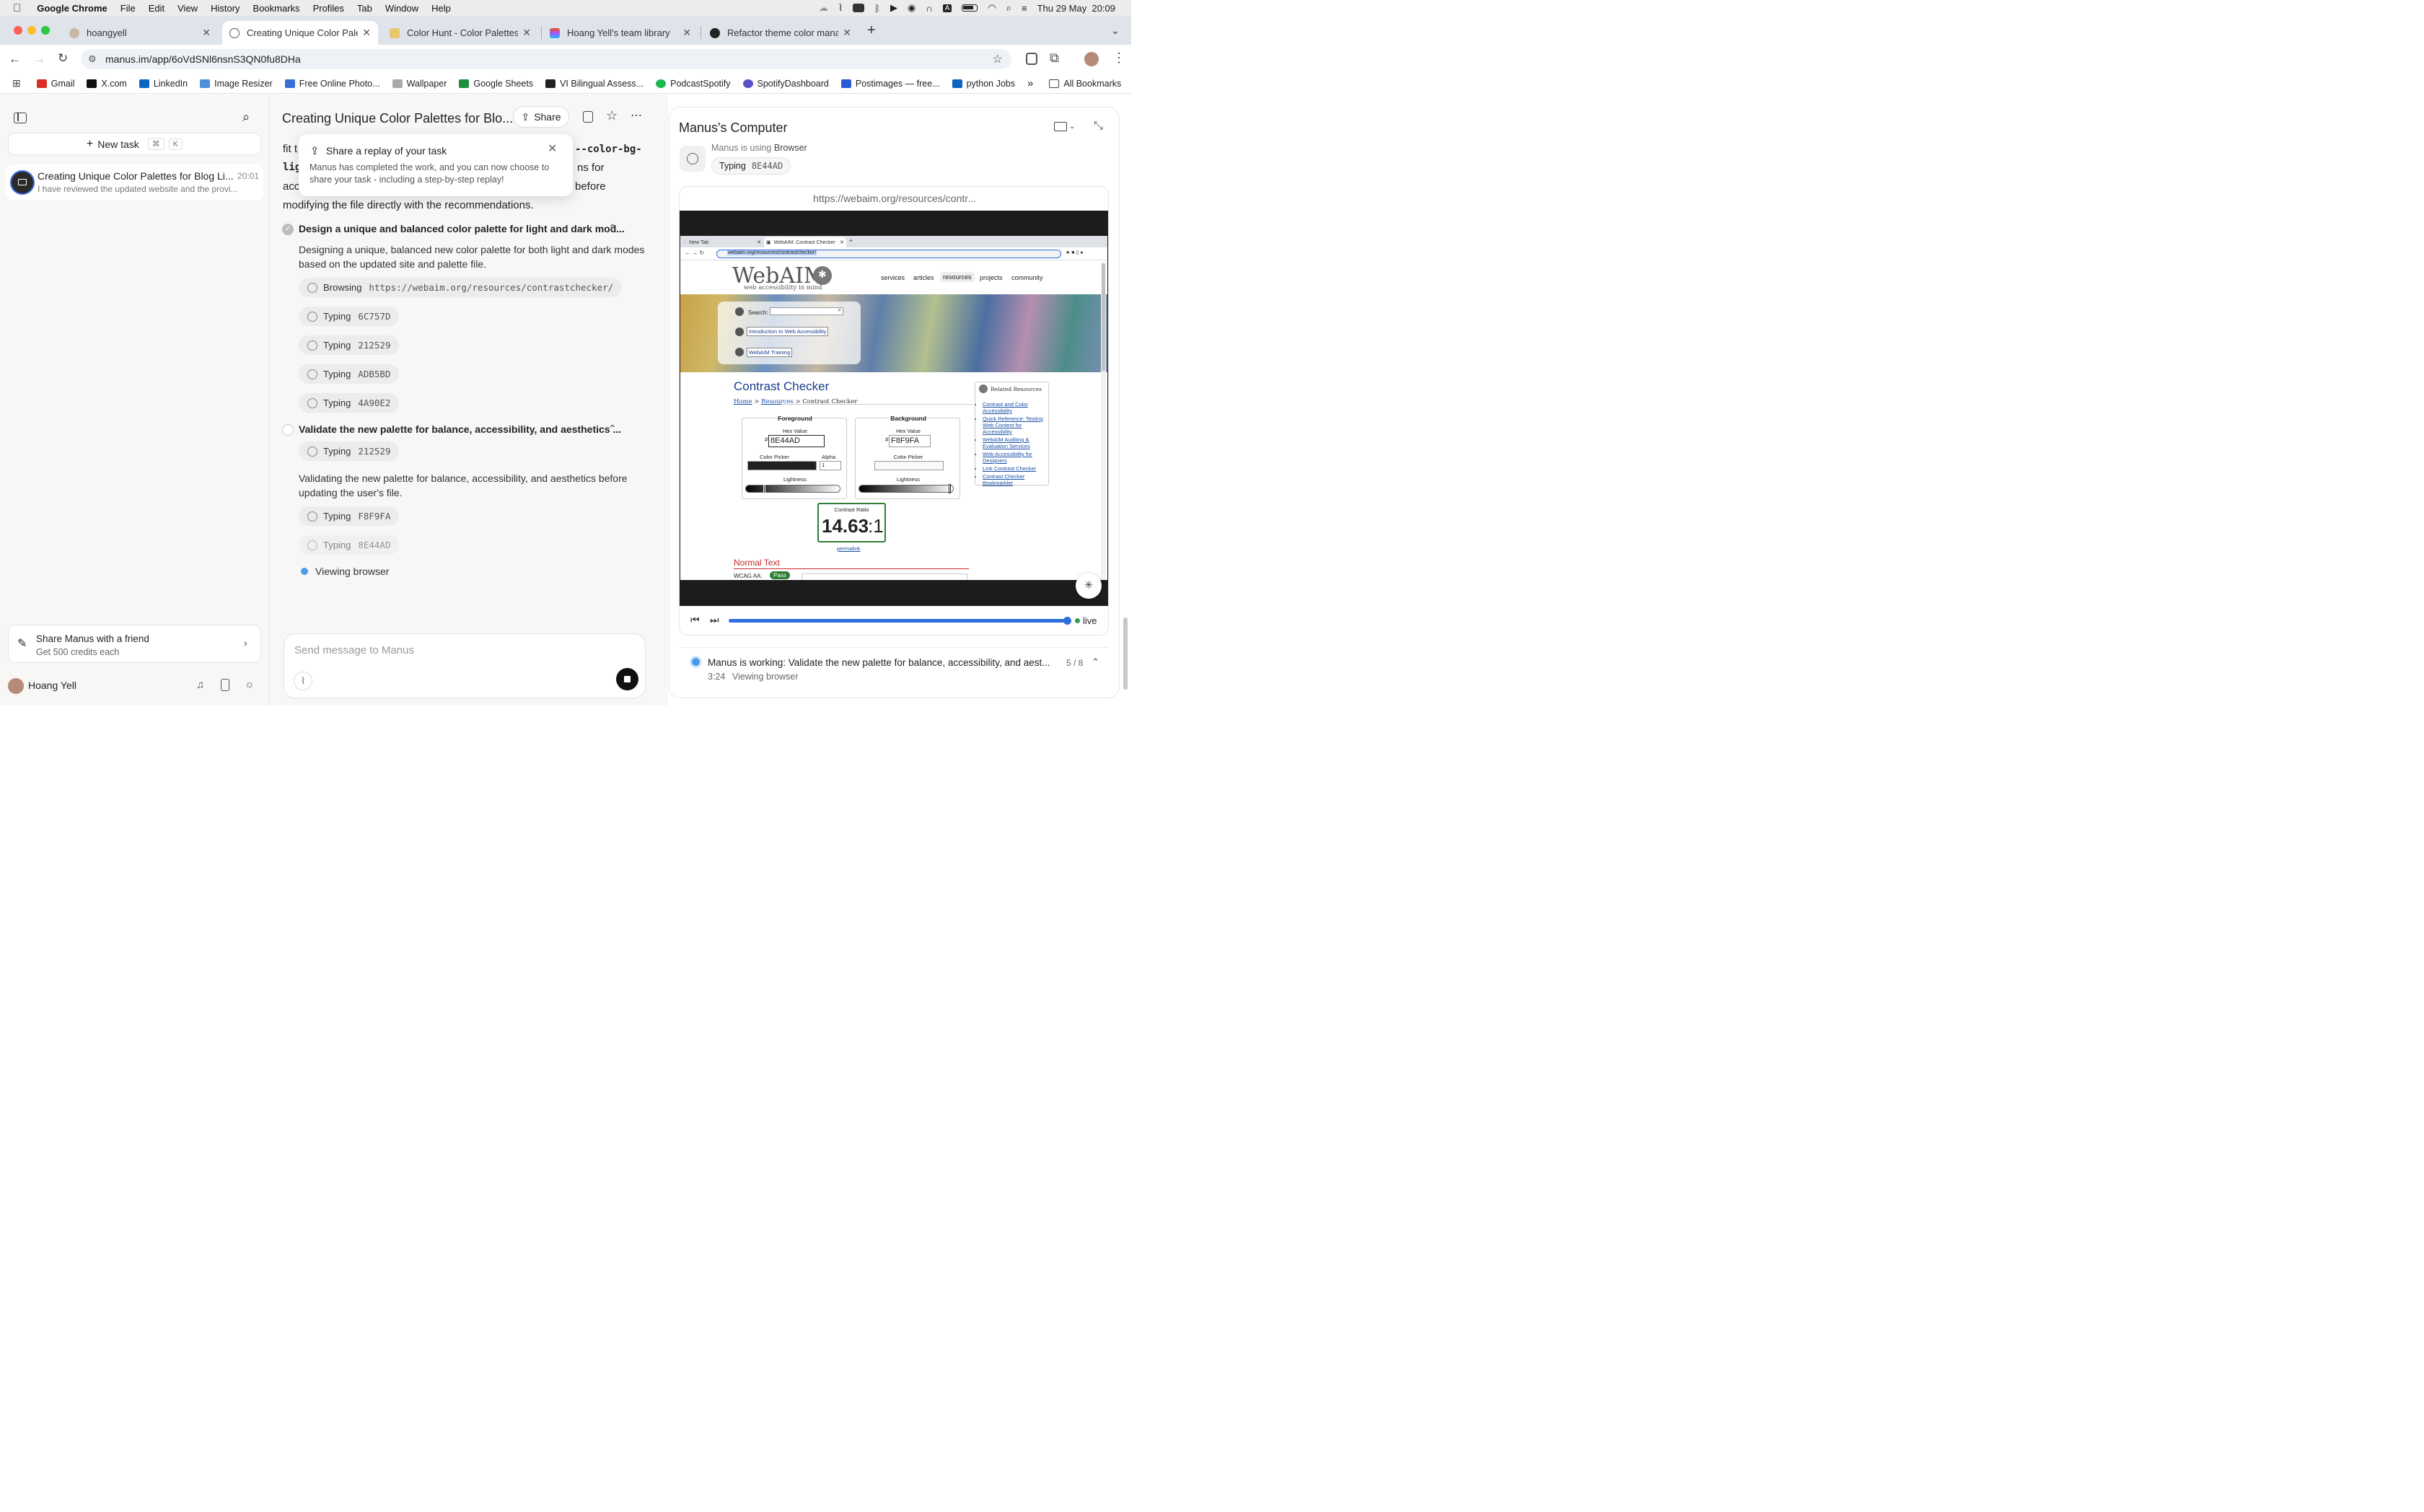  What do you see at coordinates (1098, 126) in the screenshot?
I see `minimize-panel-icon: ⤡` at bounding box center [1098, 126].